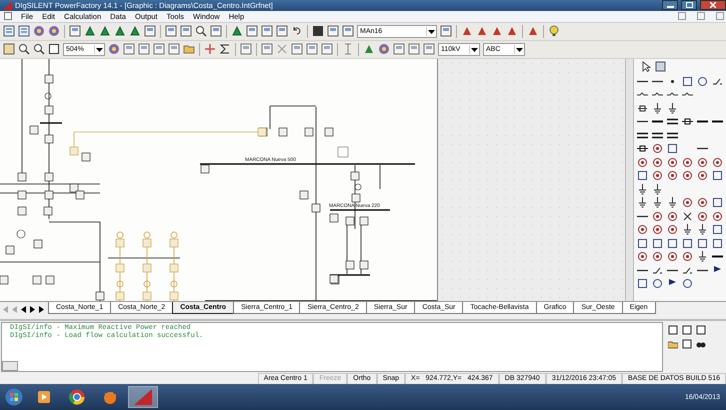 The height and width of the screenshot is (410, 726). I want to click on undo-icon, so click(297, 31).